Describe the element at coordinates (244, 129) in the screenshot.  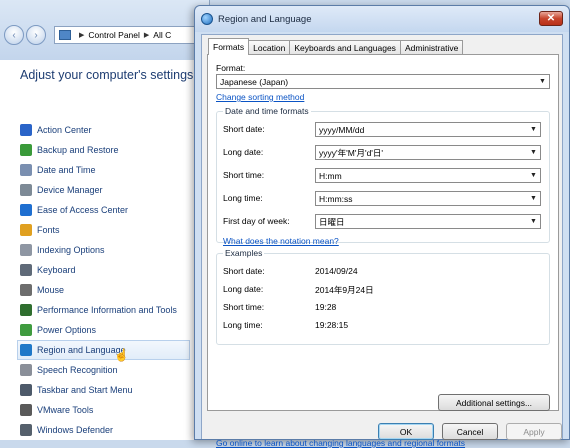
I see `short-date-label: Short date:` at that location.